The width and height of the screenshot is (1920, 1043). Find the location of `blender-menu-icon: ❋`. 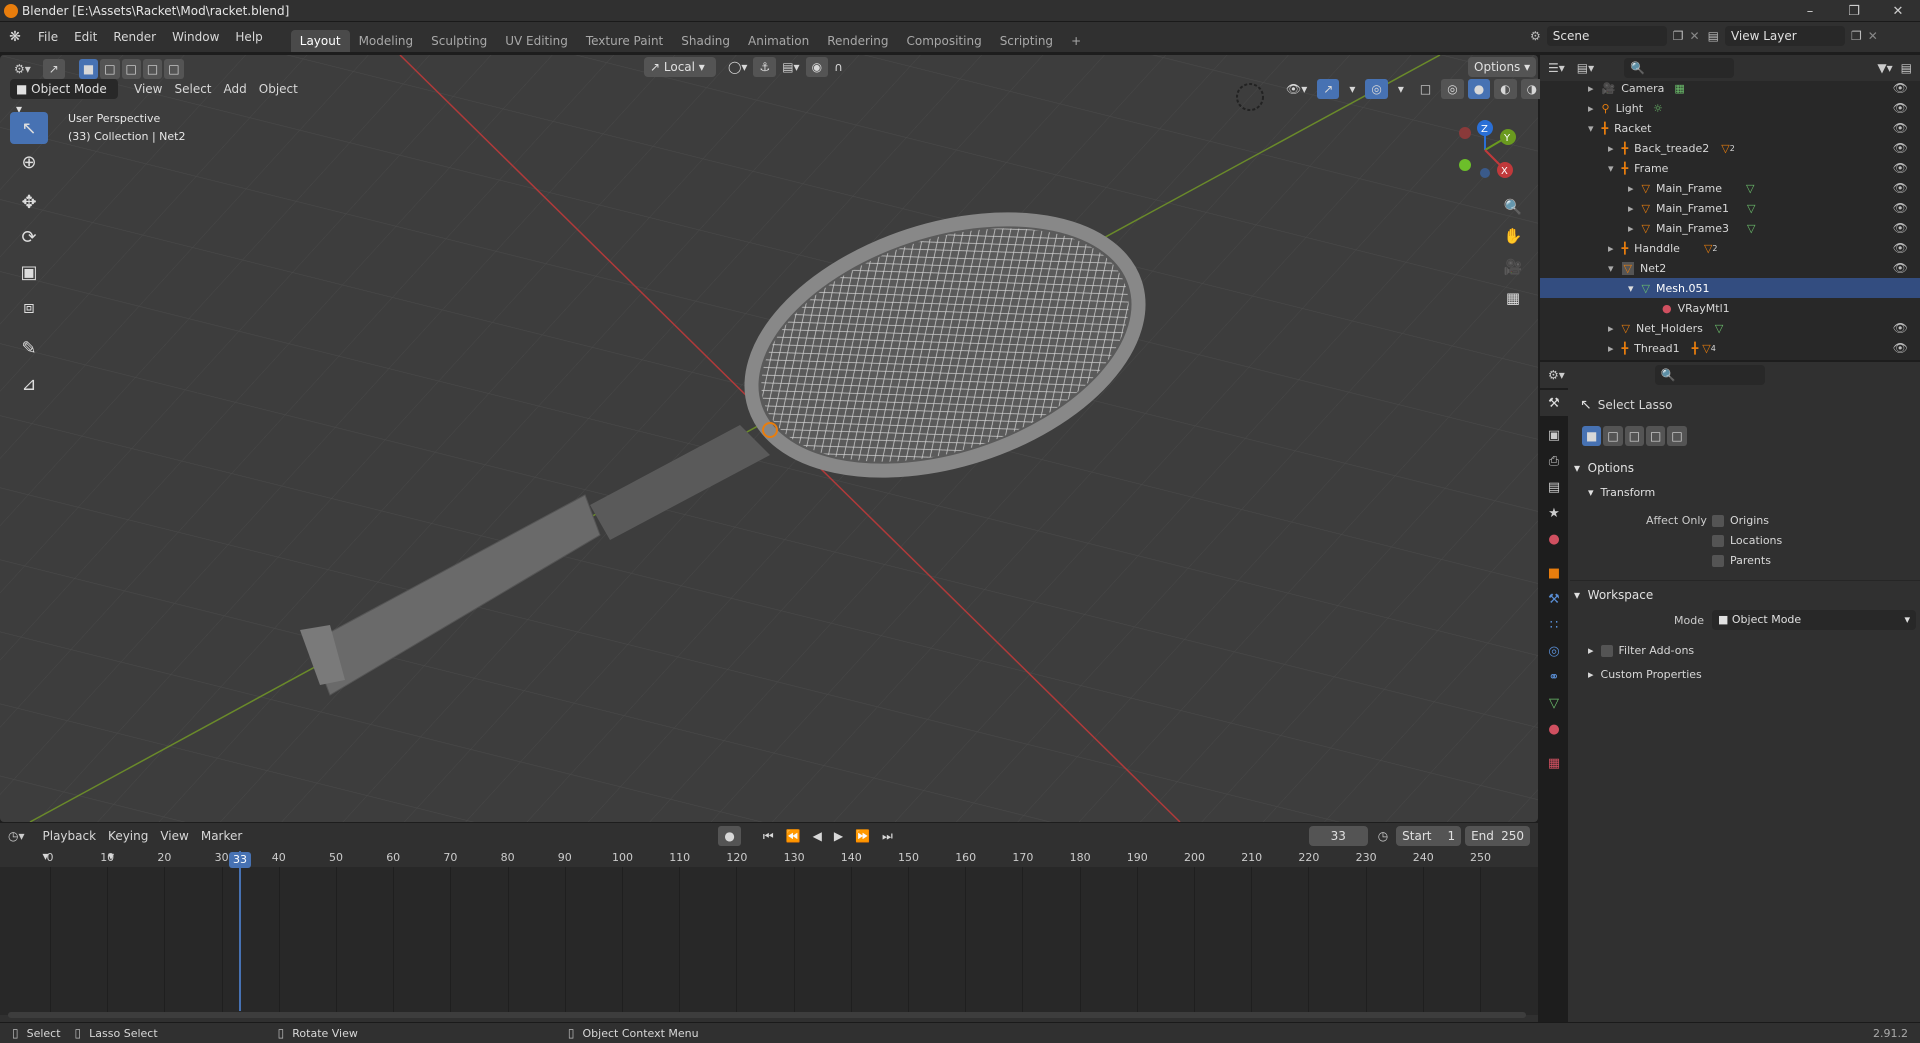

blender-menu-icon: ❋ is located at coordinates (15, 37).